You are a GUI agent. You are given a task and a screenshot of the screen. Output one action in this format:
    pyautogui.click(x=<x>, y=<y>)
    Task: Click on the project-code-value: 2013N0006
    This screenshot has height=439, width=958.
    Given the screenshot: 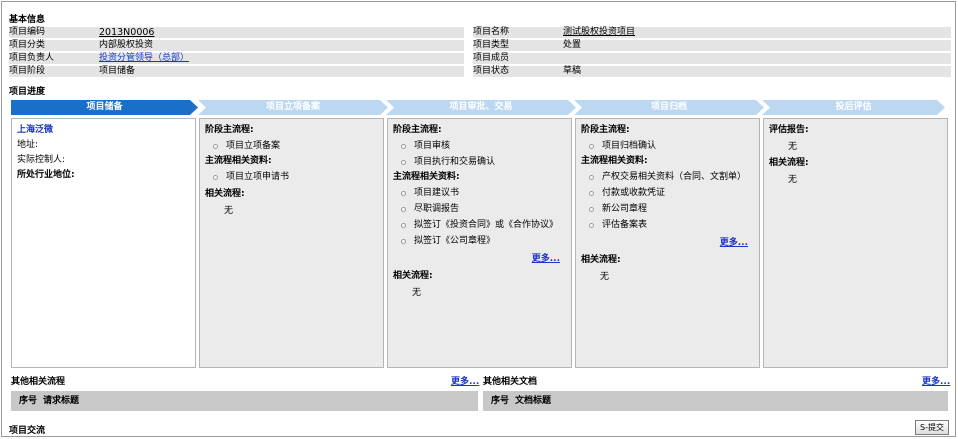 What is the action you would take?
    pyautogui.click(x=127, y=32)
    